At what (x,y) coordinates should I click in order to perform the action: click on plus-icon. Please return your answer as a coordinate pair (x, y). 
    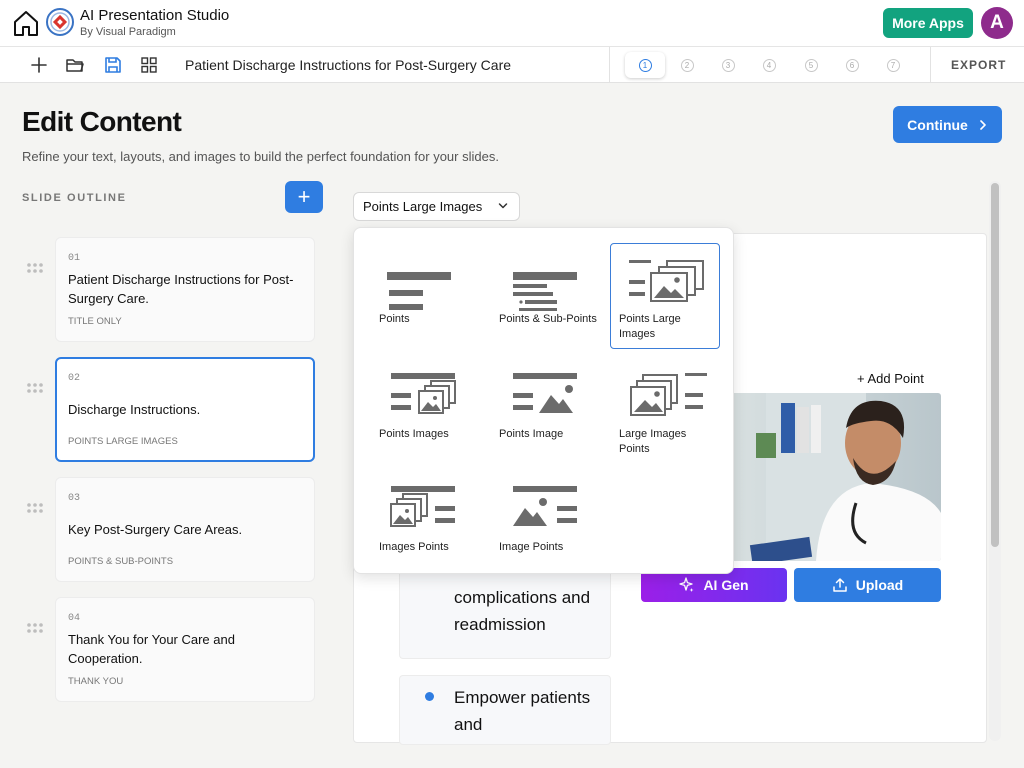
    Looking at the image, I should click on (39, 65).